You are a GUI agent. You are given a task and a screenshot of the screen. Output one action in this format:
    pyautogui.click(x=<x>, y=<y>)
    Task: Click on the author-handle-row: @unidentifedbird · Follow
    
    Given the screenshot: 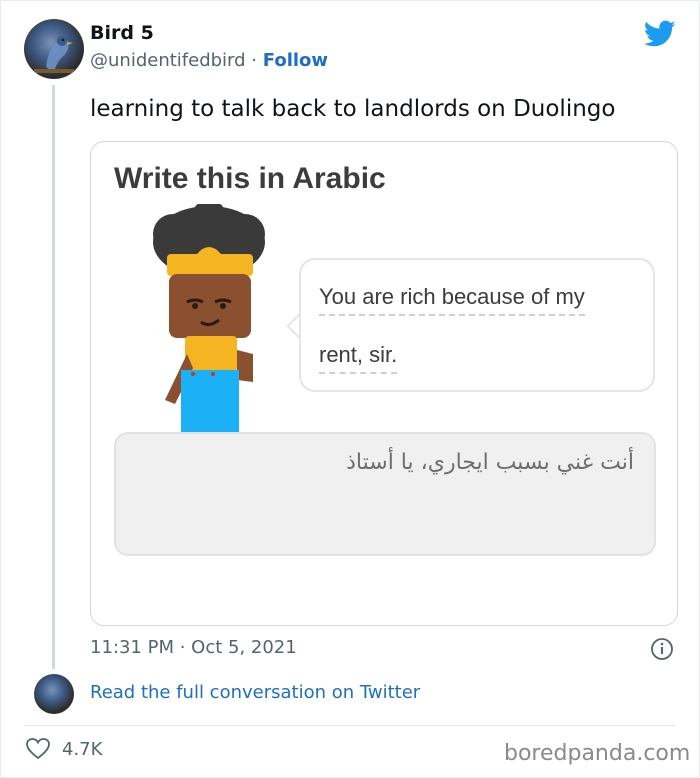 What is the action you would take?
    pyautogui.click(x=209, y=60)
    